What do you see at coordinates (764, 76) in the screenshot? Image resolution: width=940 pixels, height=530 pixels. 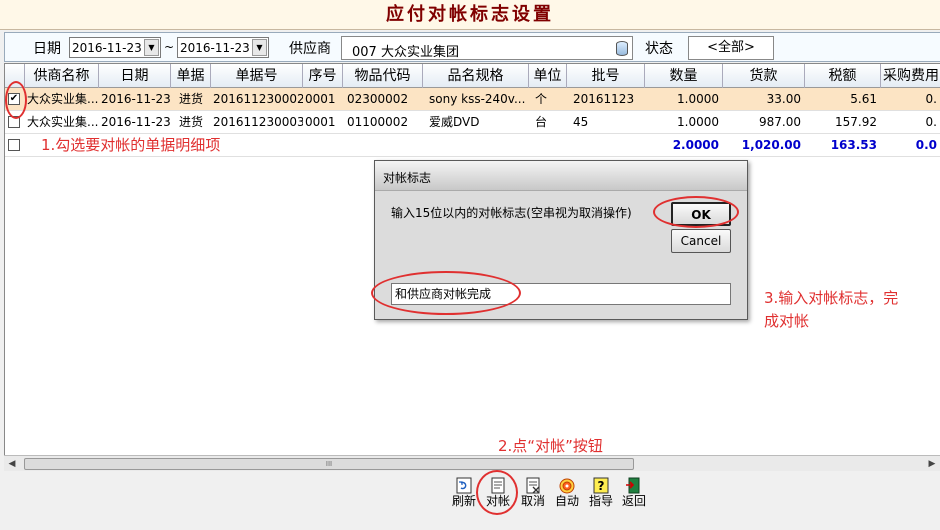 I see `column-header: 货款` at bounding box center [764, 76].